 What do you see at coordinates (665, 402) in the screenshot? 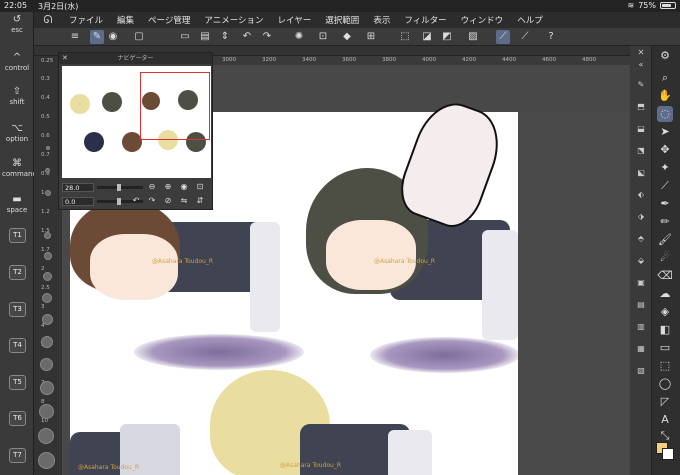
I see `ruler-tool-icon: ◸` at bounding box center [665, 402].